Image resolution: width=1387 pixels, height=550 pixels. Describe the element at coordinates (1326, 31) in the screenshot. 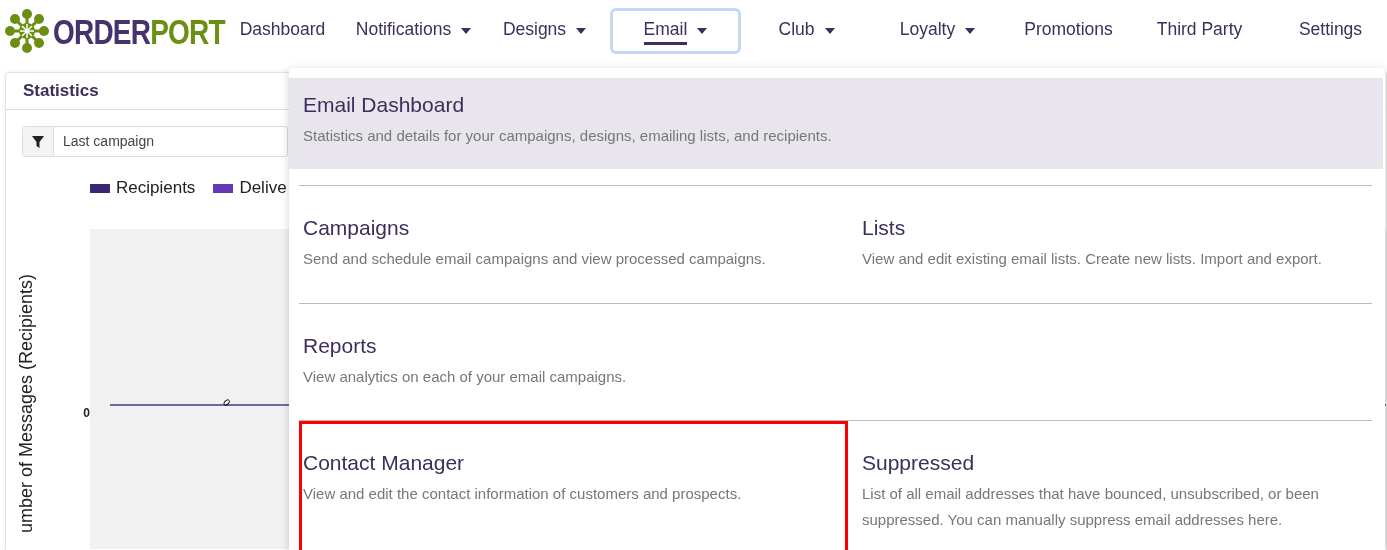

I see `nav-tab: Settings` at that location.